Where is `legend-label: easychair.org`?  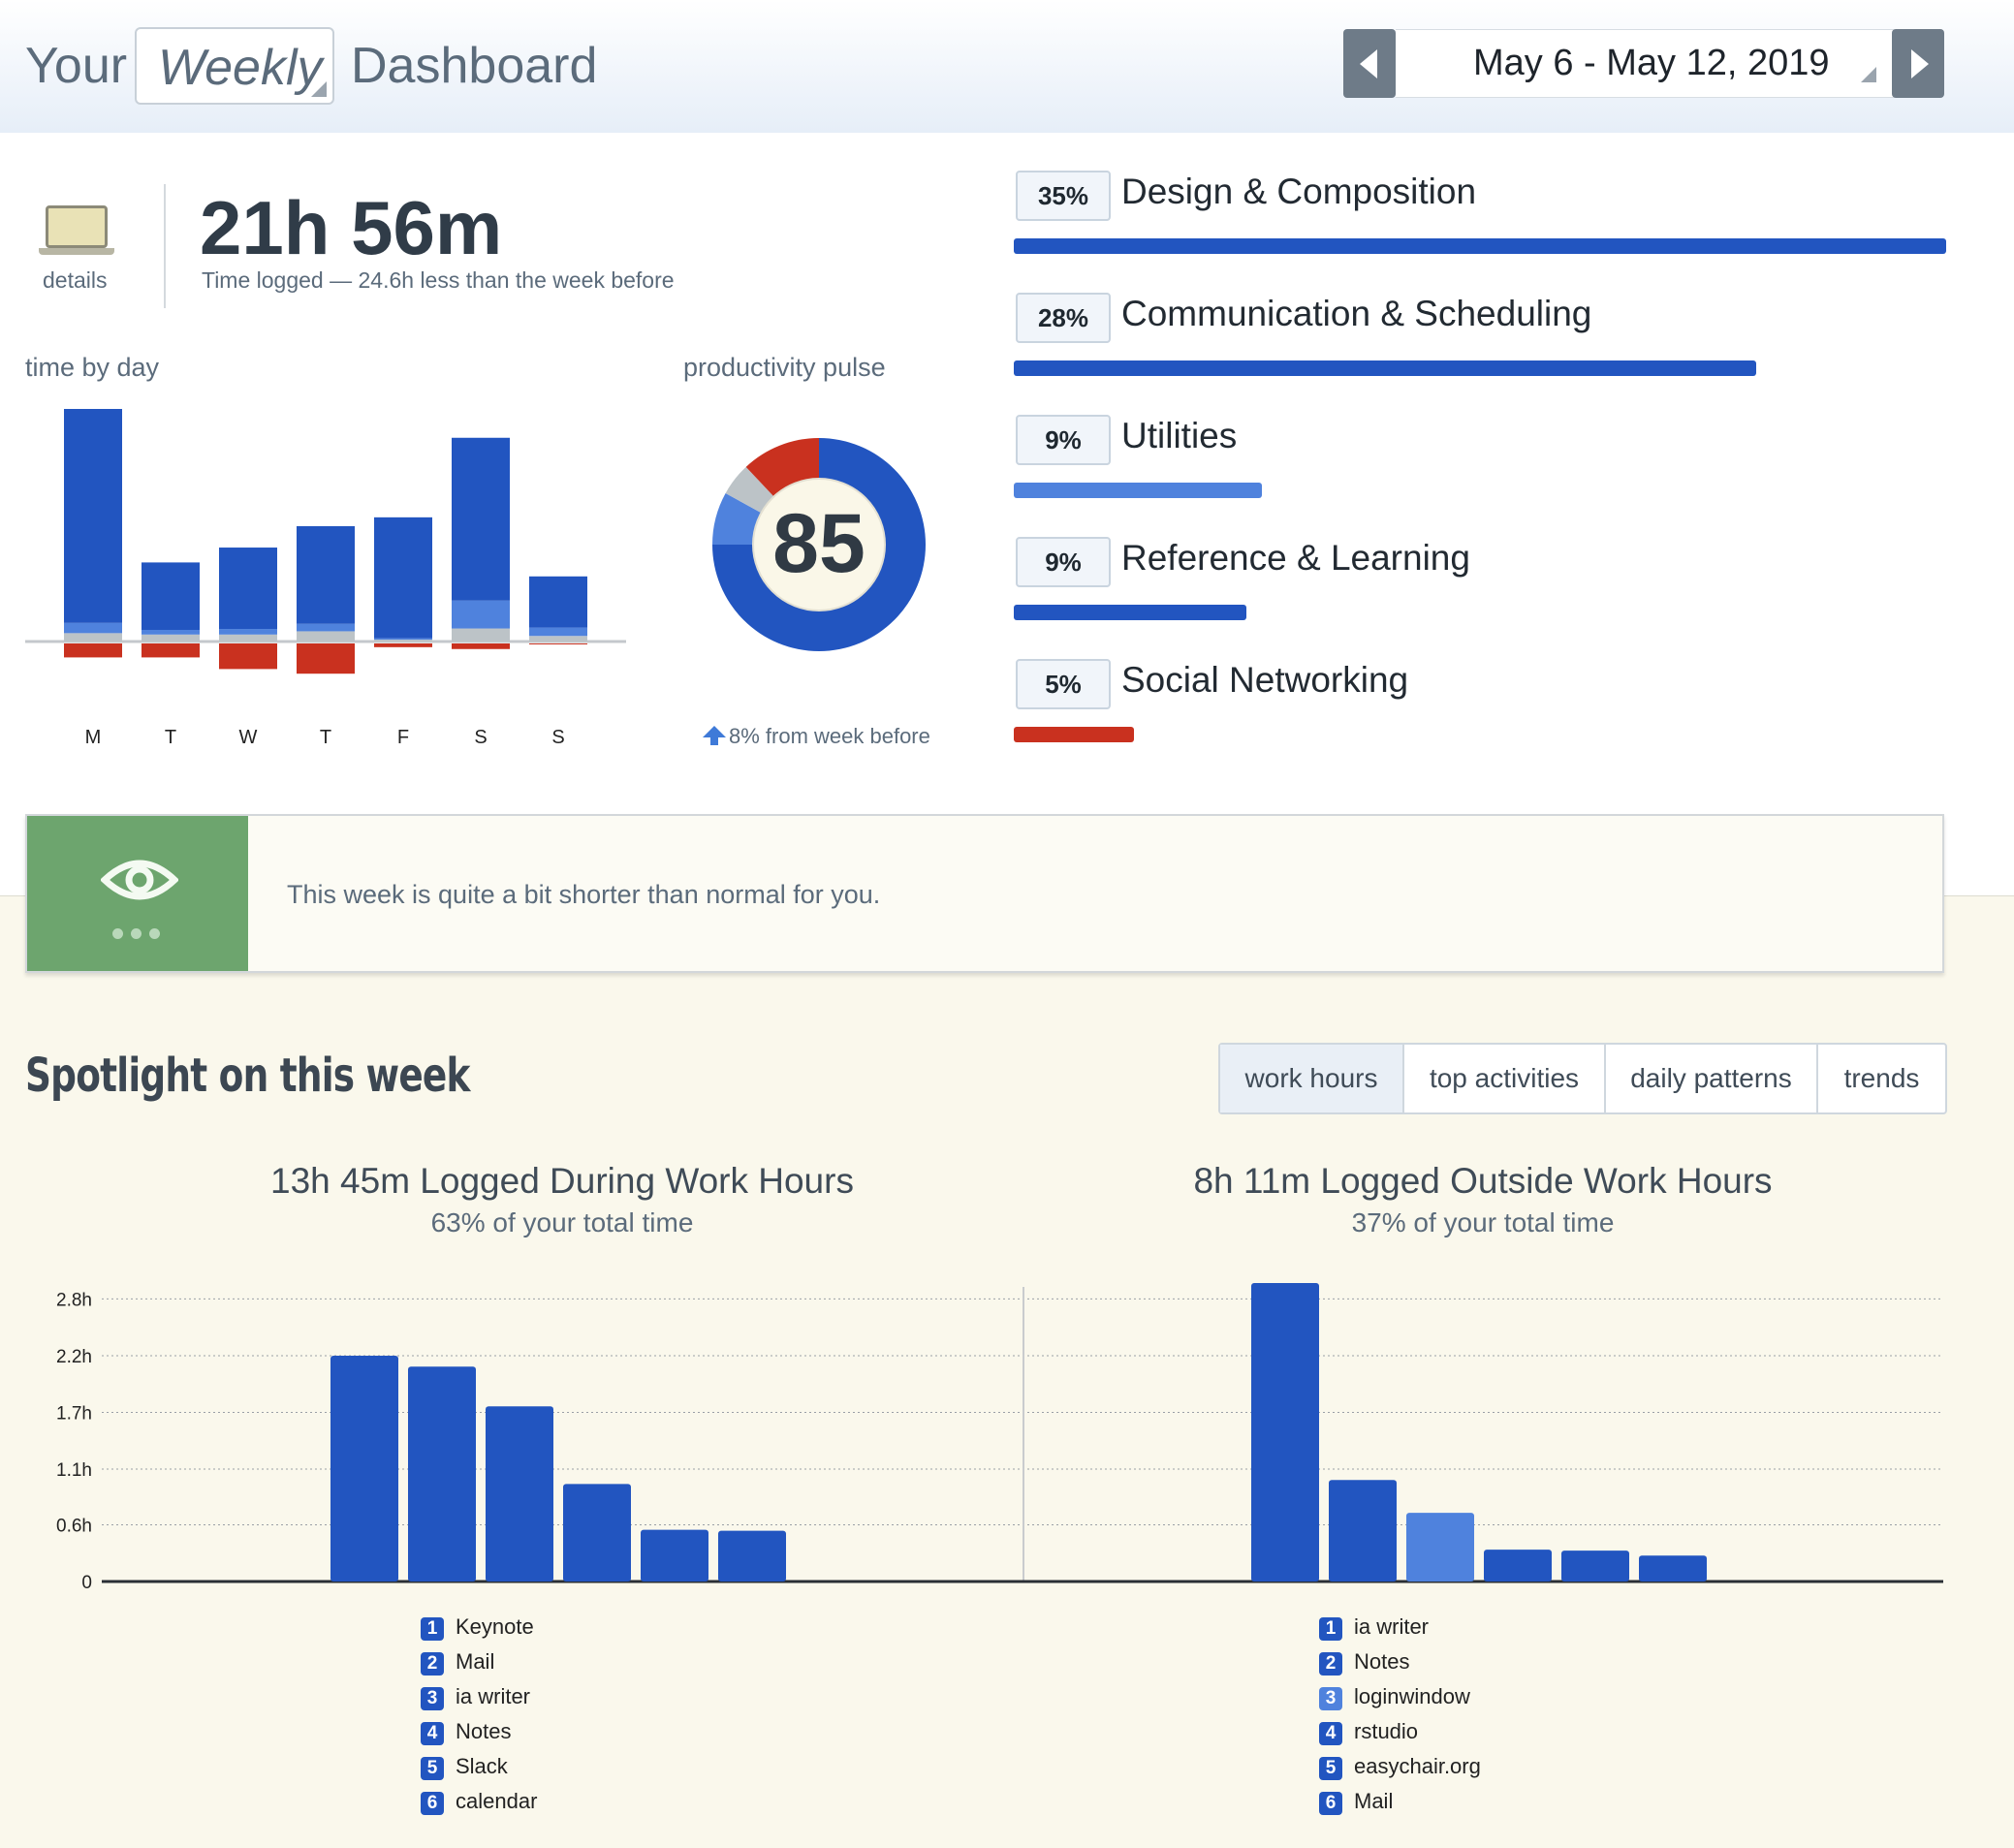 legend-label: easychair.org is located at coordinates (1417, 1766).